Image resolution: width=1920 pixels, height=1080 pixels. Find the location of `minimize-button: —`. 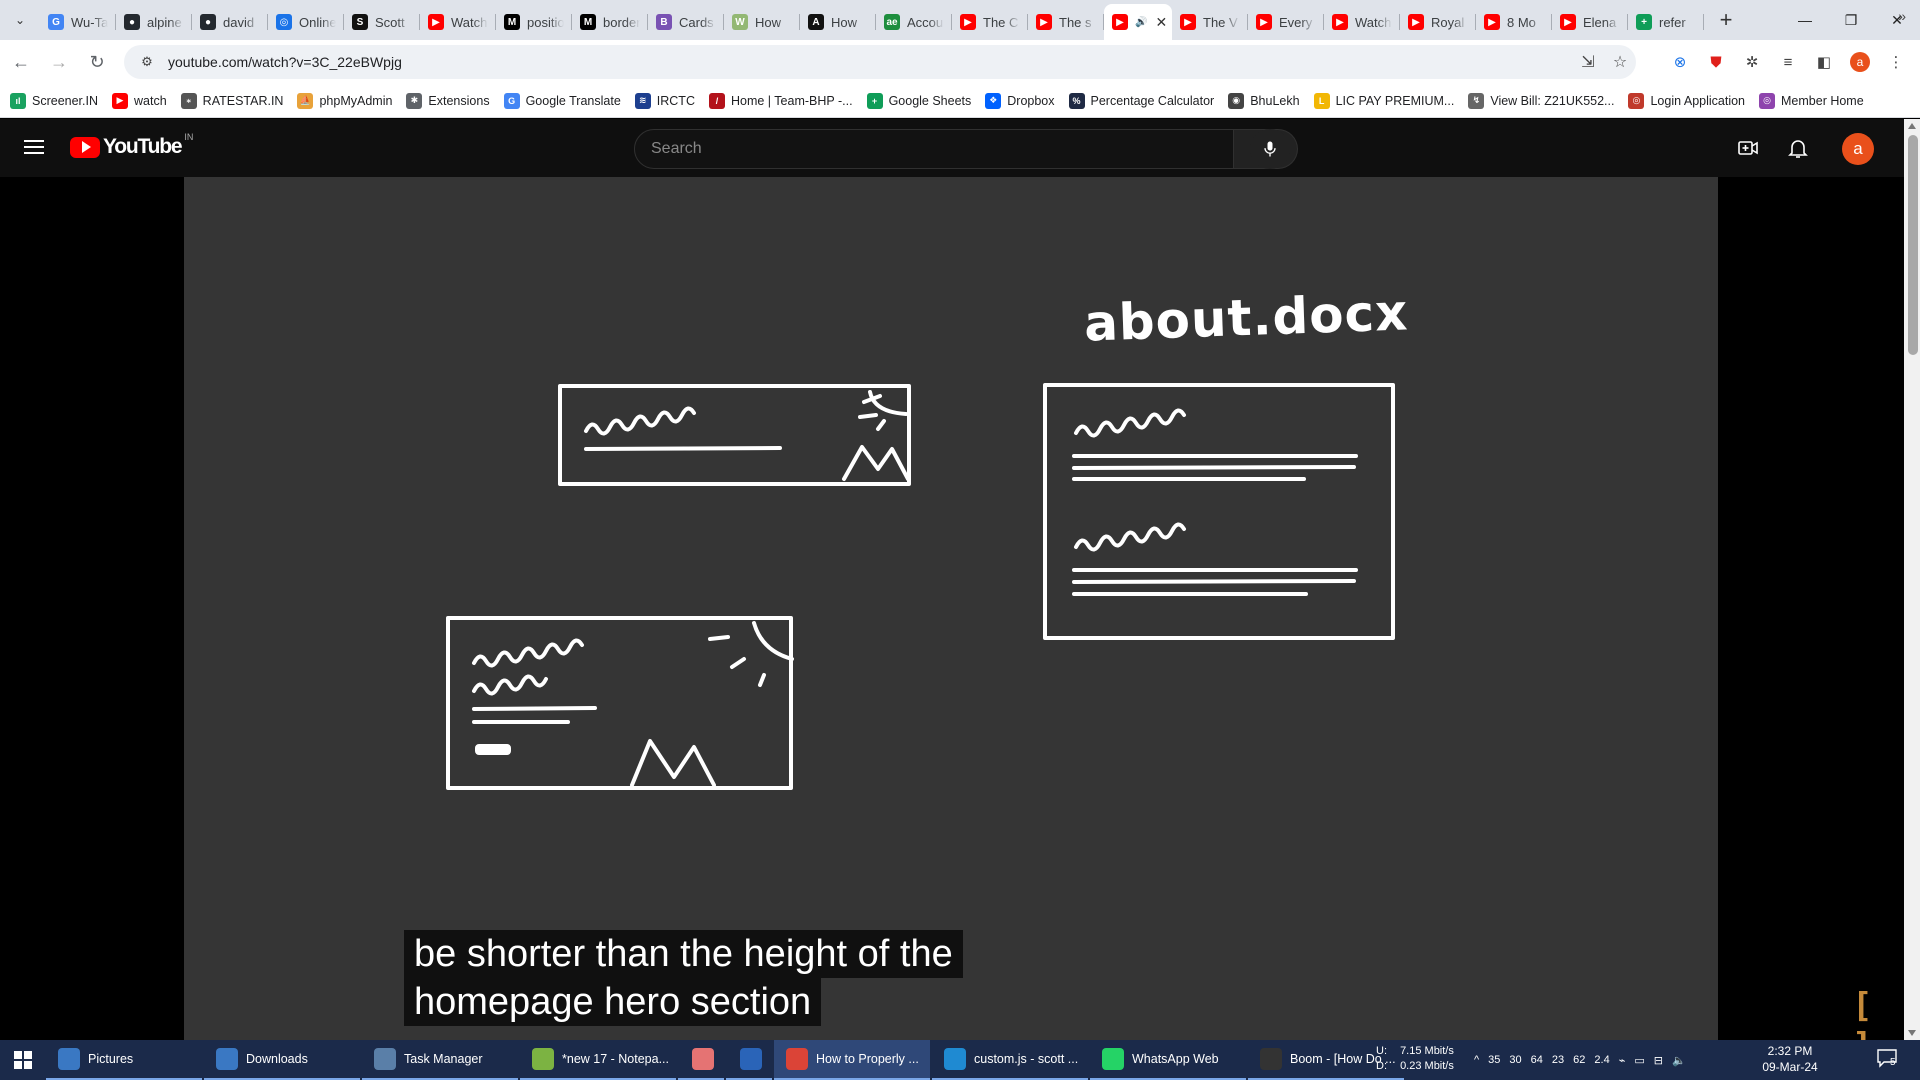

minimize-button: — is located at coordinates (1805, 20).